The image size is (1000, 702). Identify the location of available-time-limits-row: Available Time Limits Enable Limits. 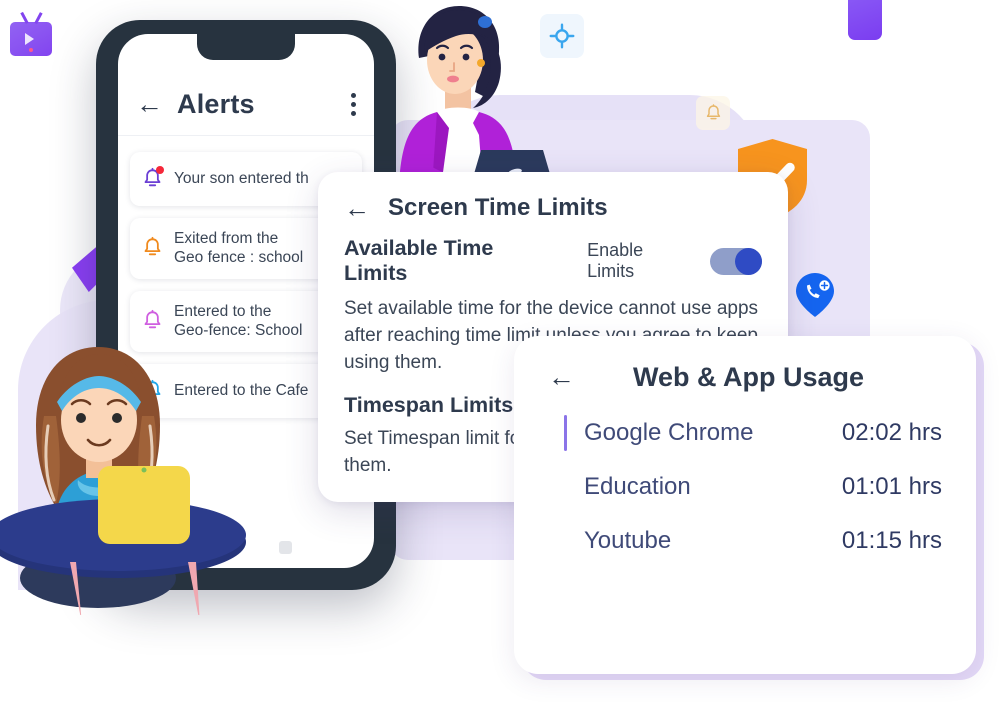
(553, 261).